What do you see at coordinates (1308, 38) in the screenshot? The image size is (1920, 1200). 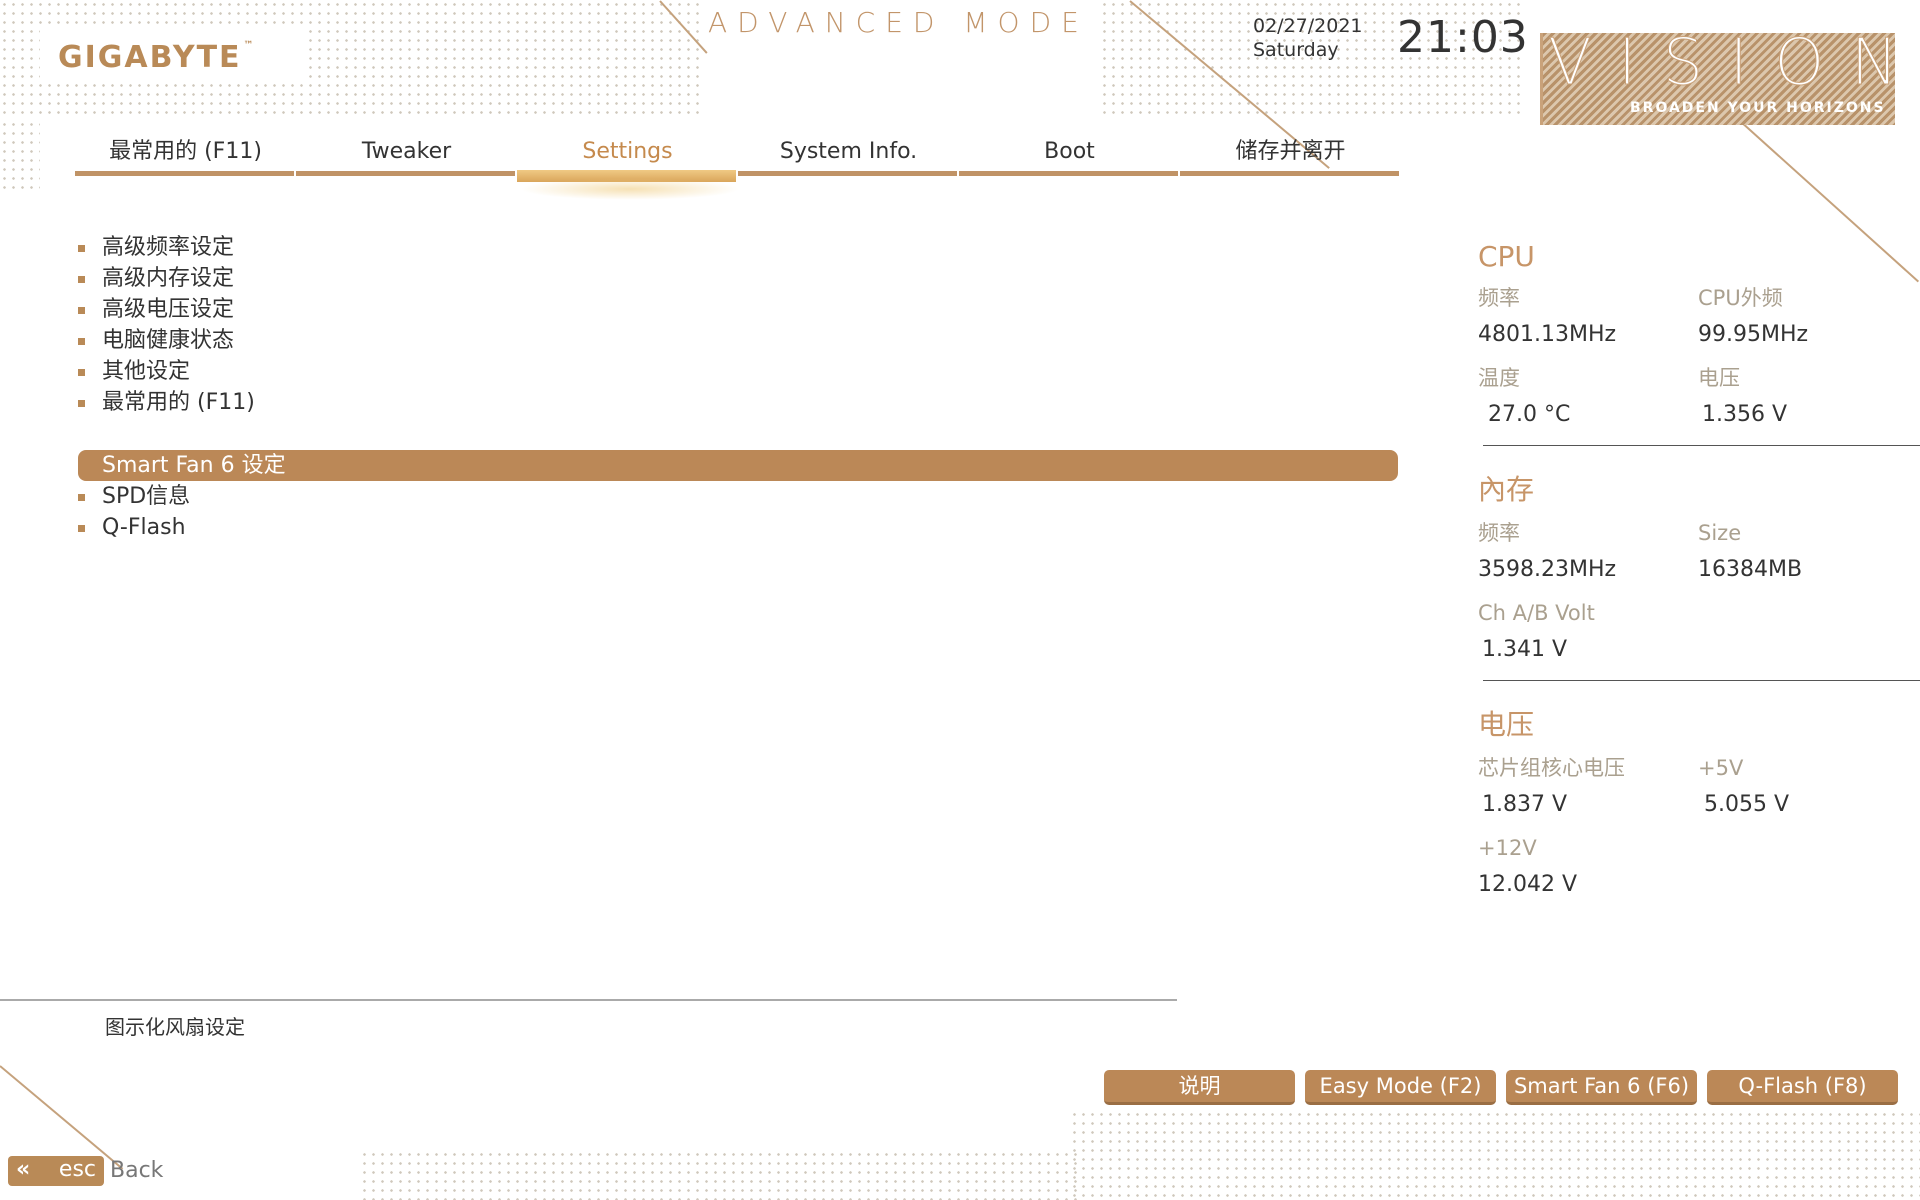 I see `date-display: 02/27/2021 Saturday` at bounding box center [1308, 38].